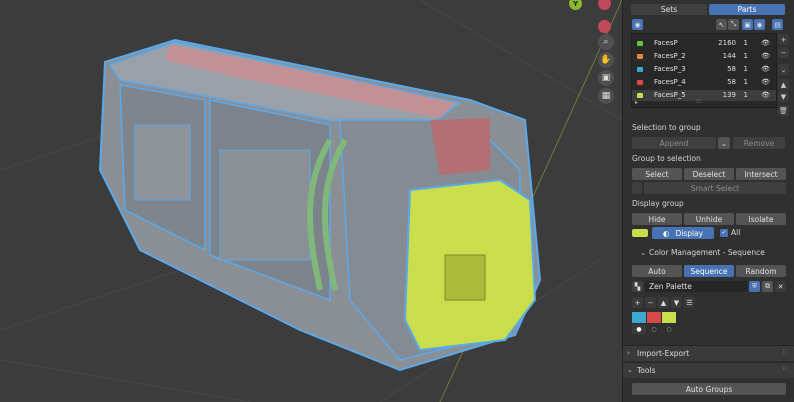  I want to click on palette-select-1: ●, so click(639, 329).